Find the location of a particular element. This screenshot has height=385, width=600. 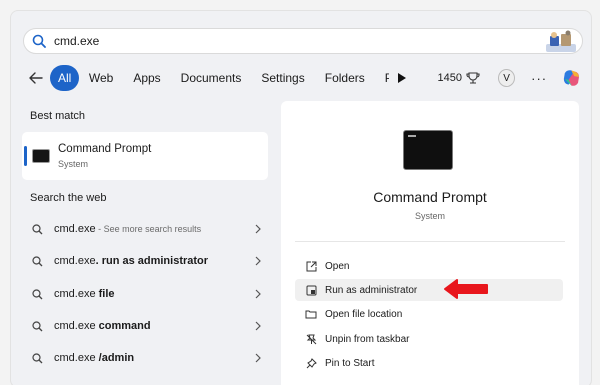

best-match-heading: Best match is located at coordinates (58, 116).